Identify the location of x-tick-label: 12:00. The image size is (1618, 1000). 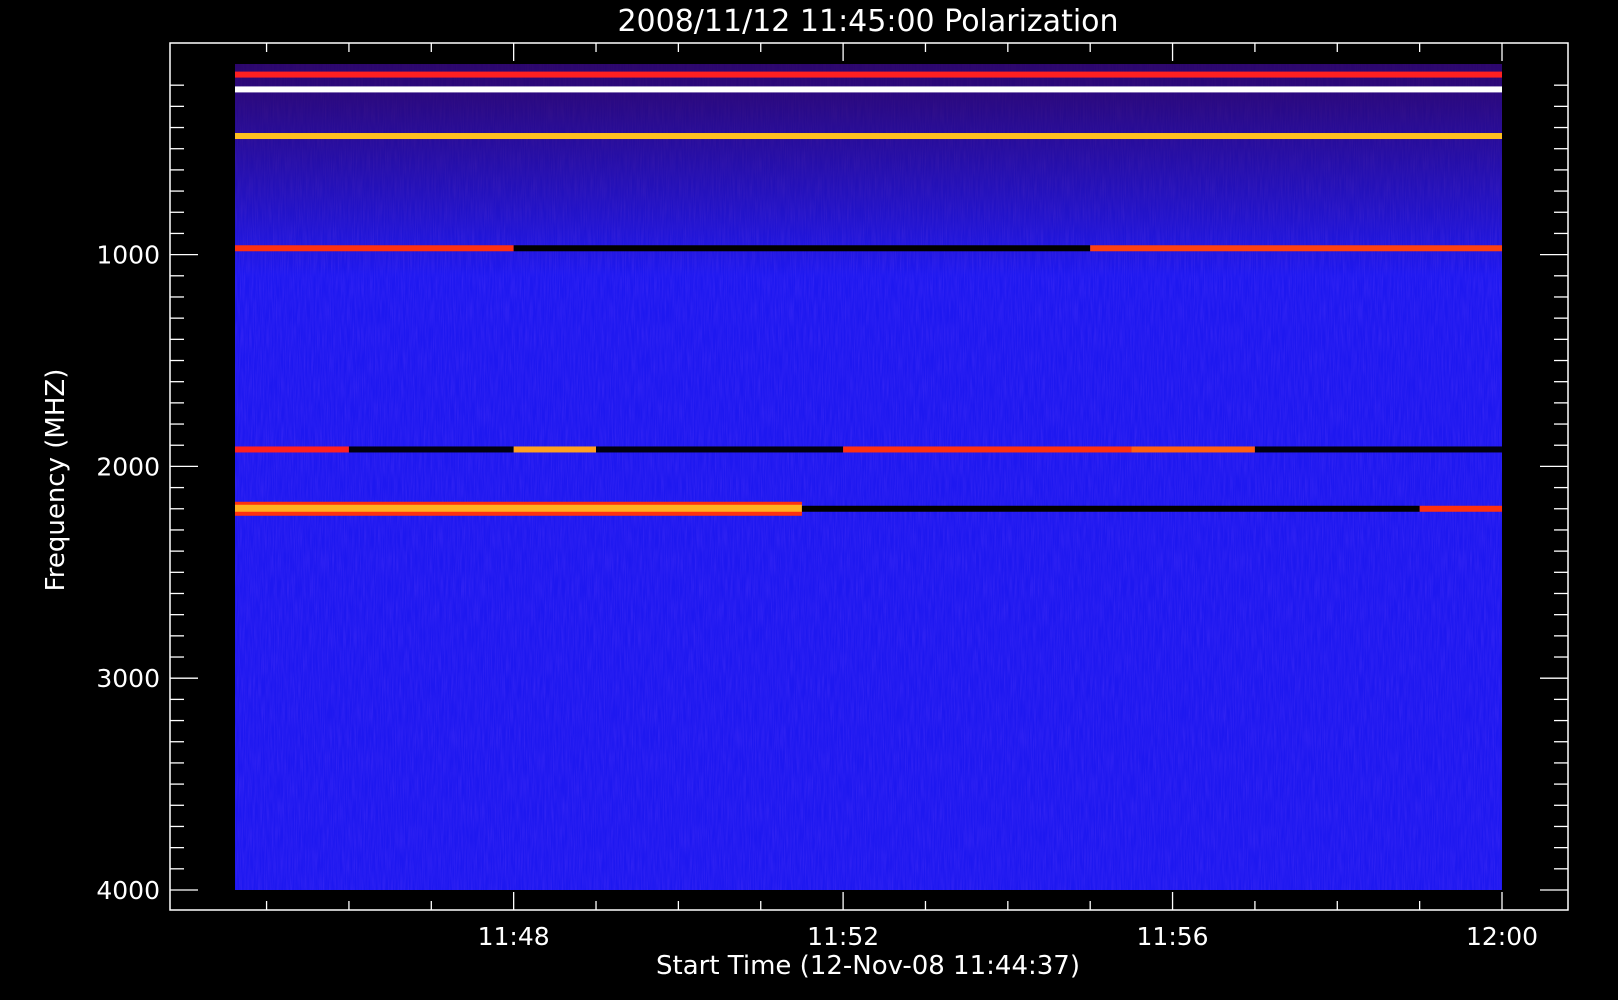
(1502, 936).